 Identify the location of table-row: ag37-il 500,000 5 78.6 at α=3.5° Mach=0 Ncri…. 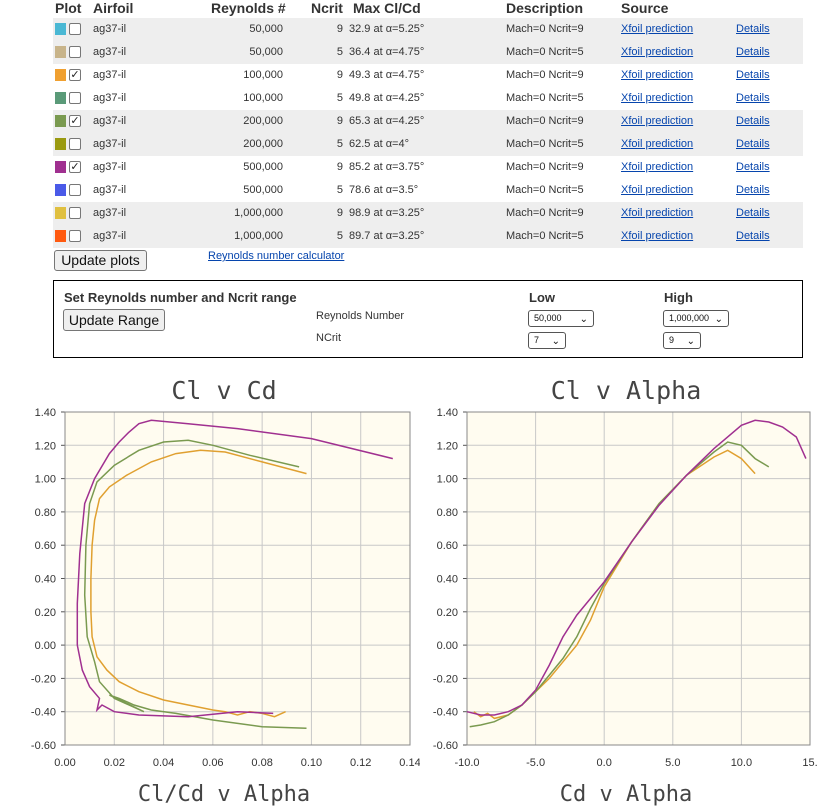
(428, 190).